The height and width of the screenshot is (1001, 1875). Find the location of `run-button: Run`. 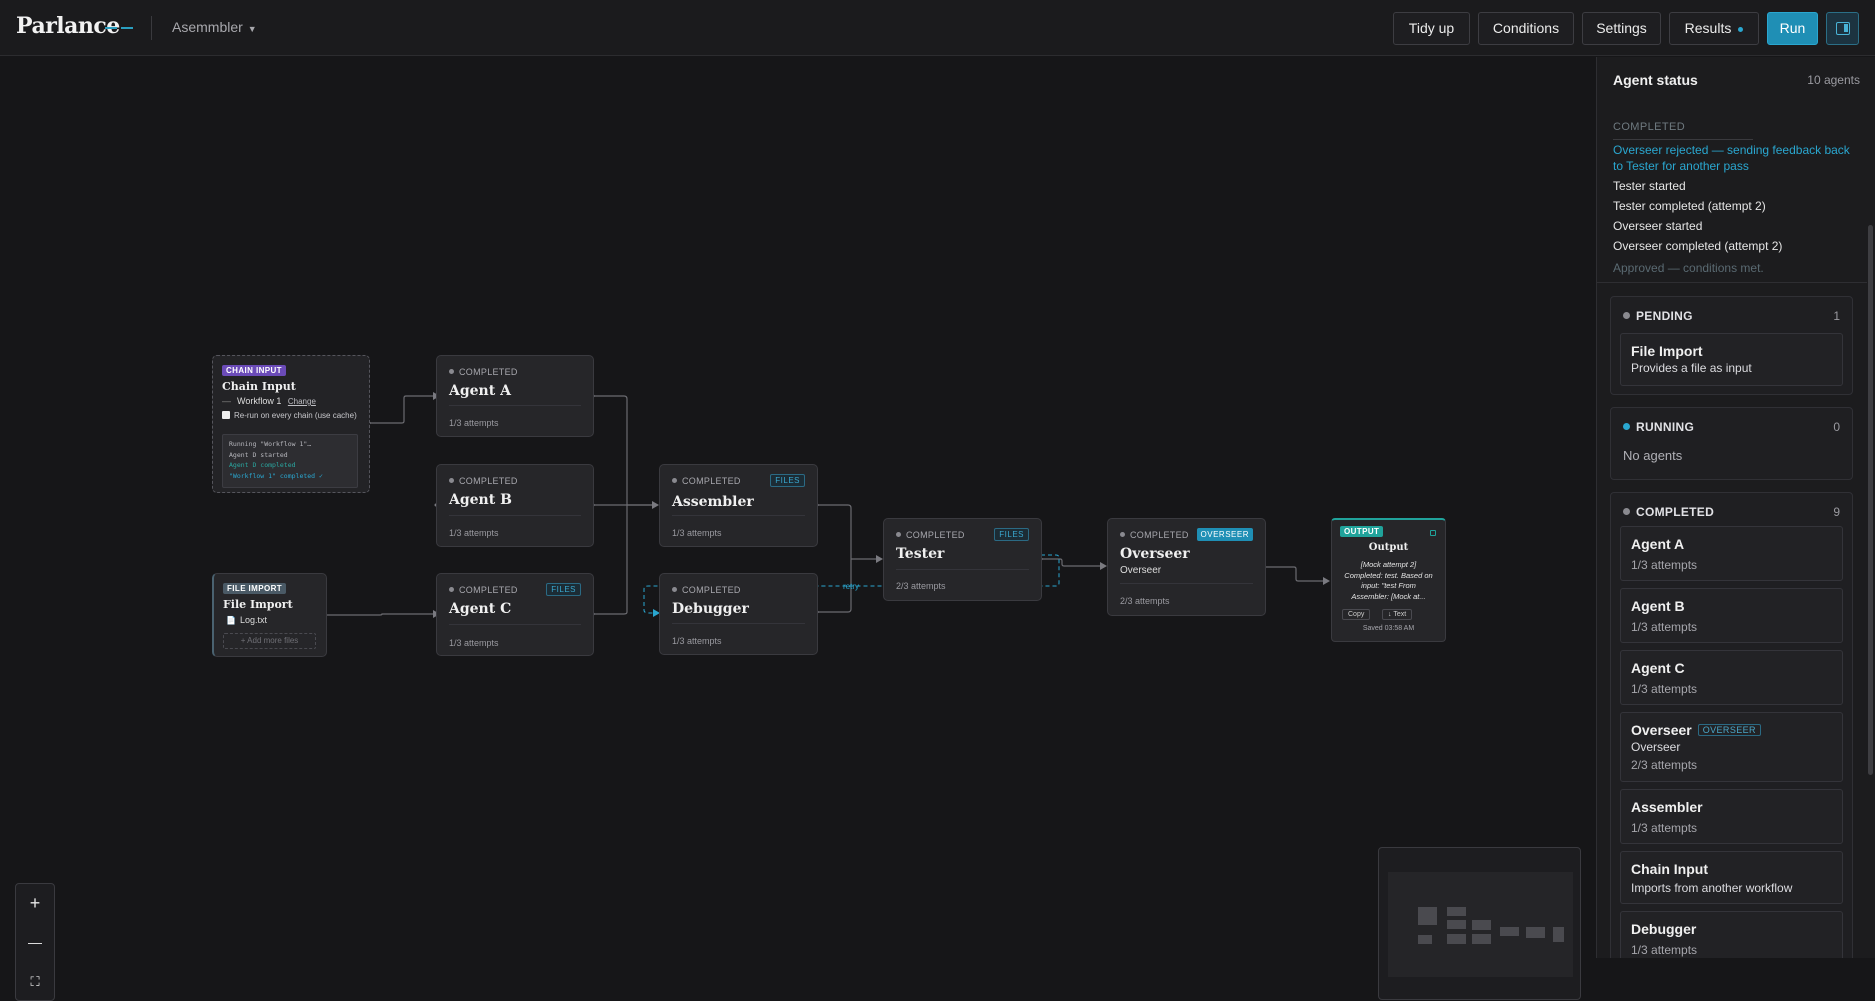

run-button: Run is located at coordinates (1792, 28).